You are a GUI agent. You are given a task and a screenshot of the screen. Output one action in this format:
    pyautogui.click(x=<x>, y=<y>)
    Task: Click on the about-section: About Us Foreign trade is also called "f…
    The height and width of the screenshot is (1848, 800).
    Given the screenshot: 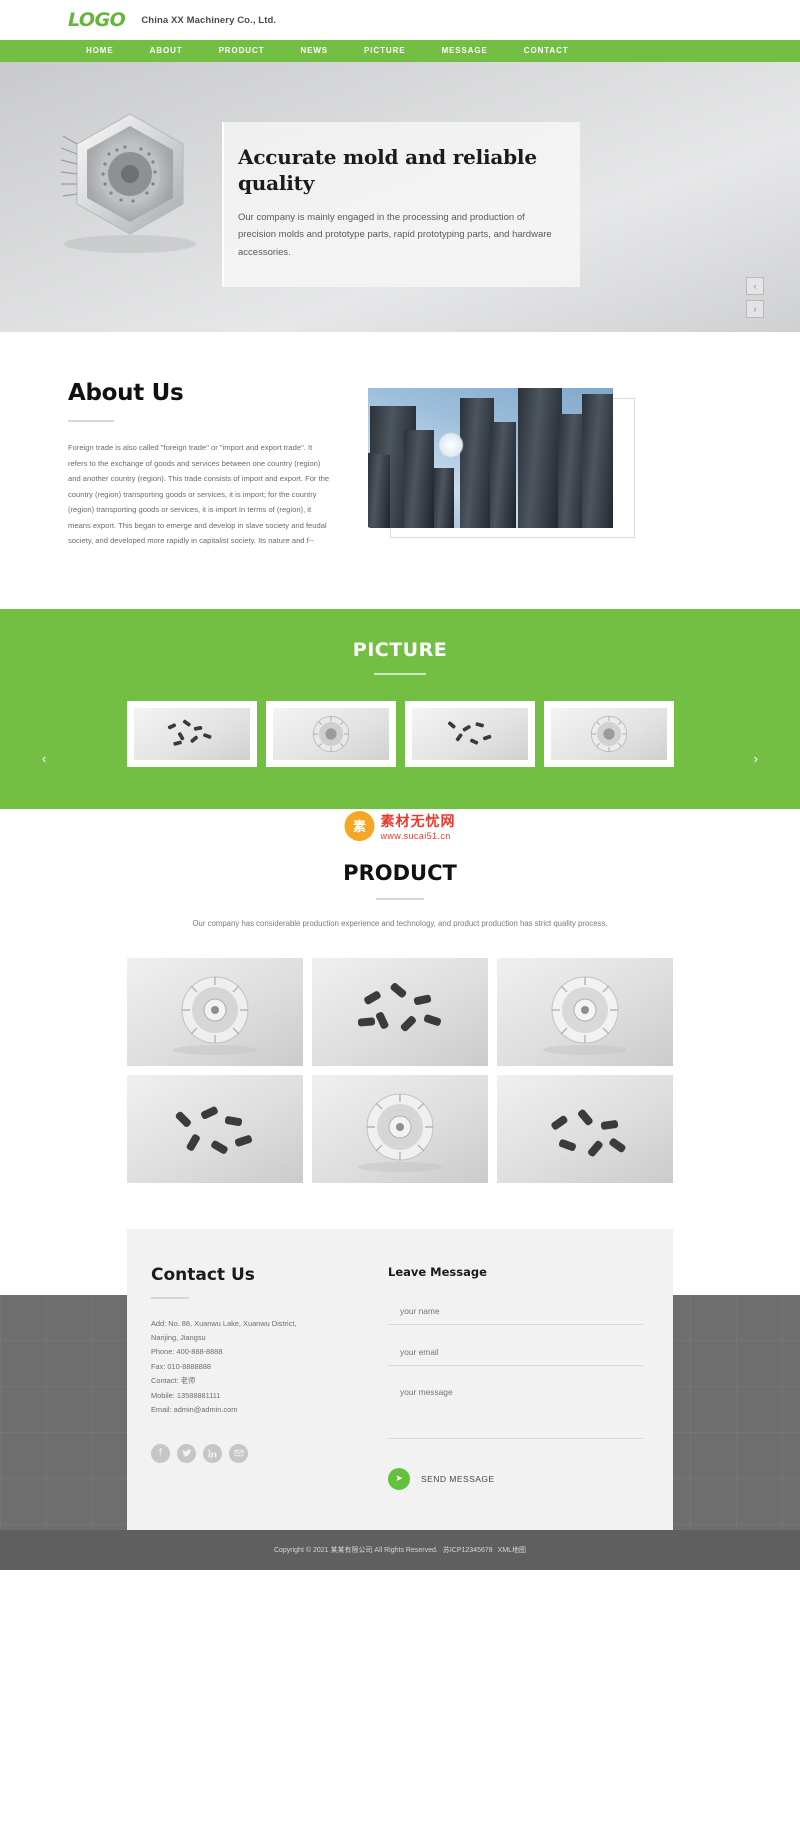 What is the action you would take?
    pyautogui.click(x=400, y=470)
    